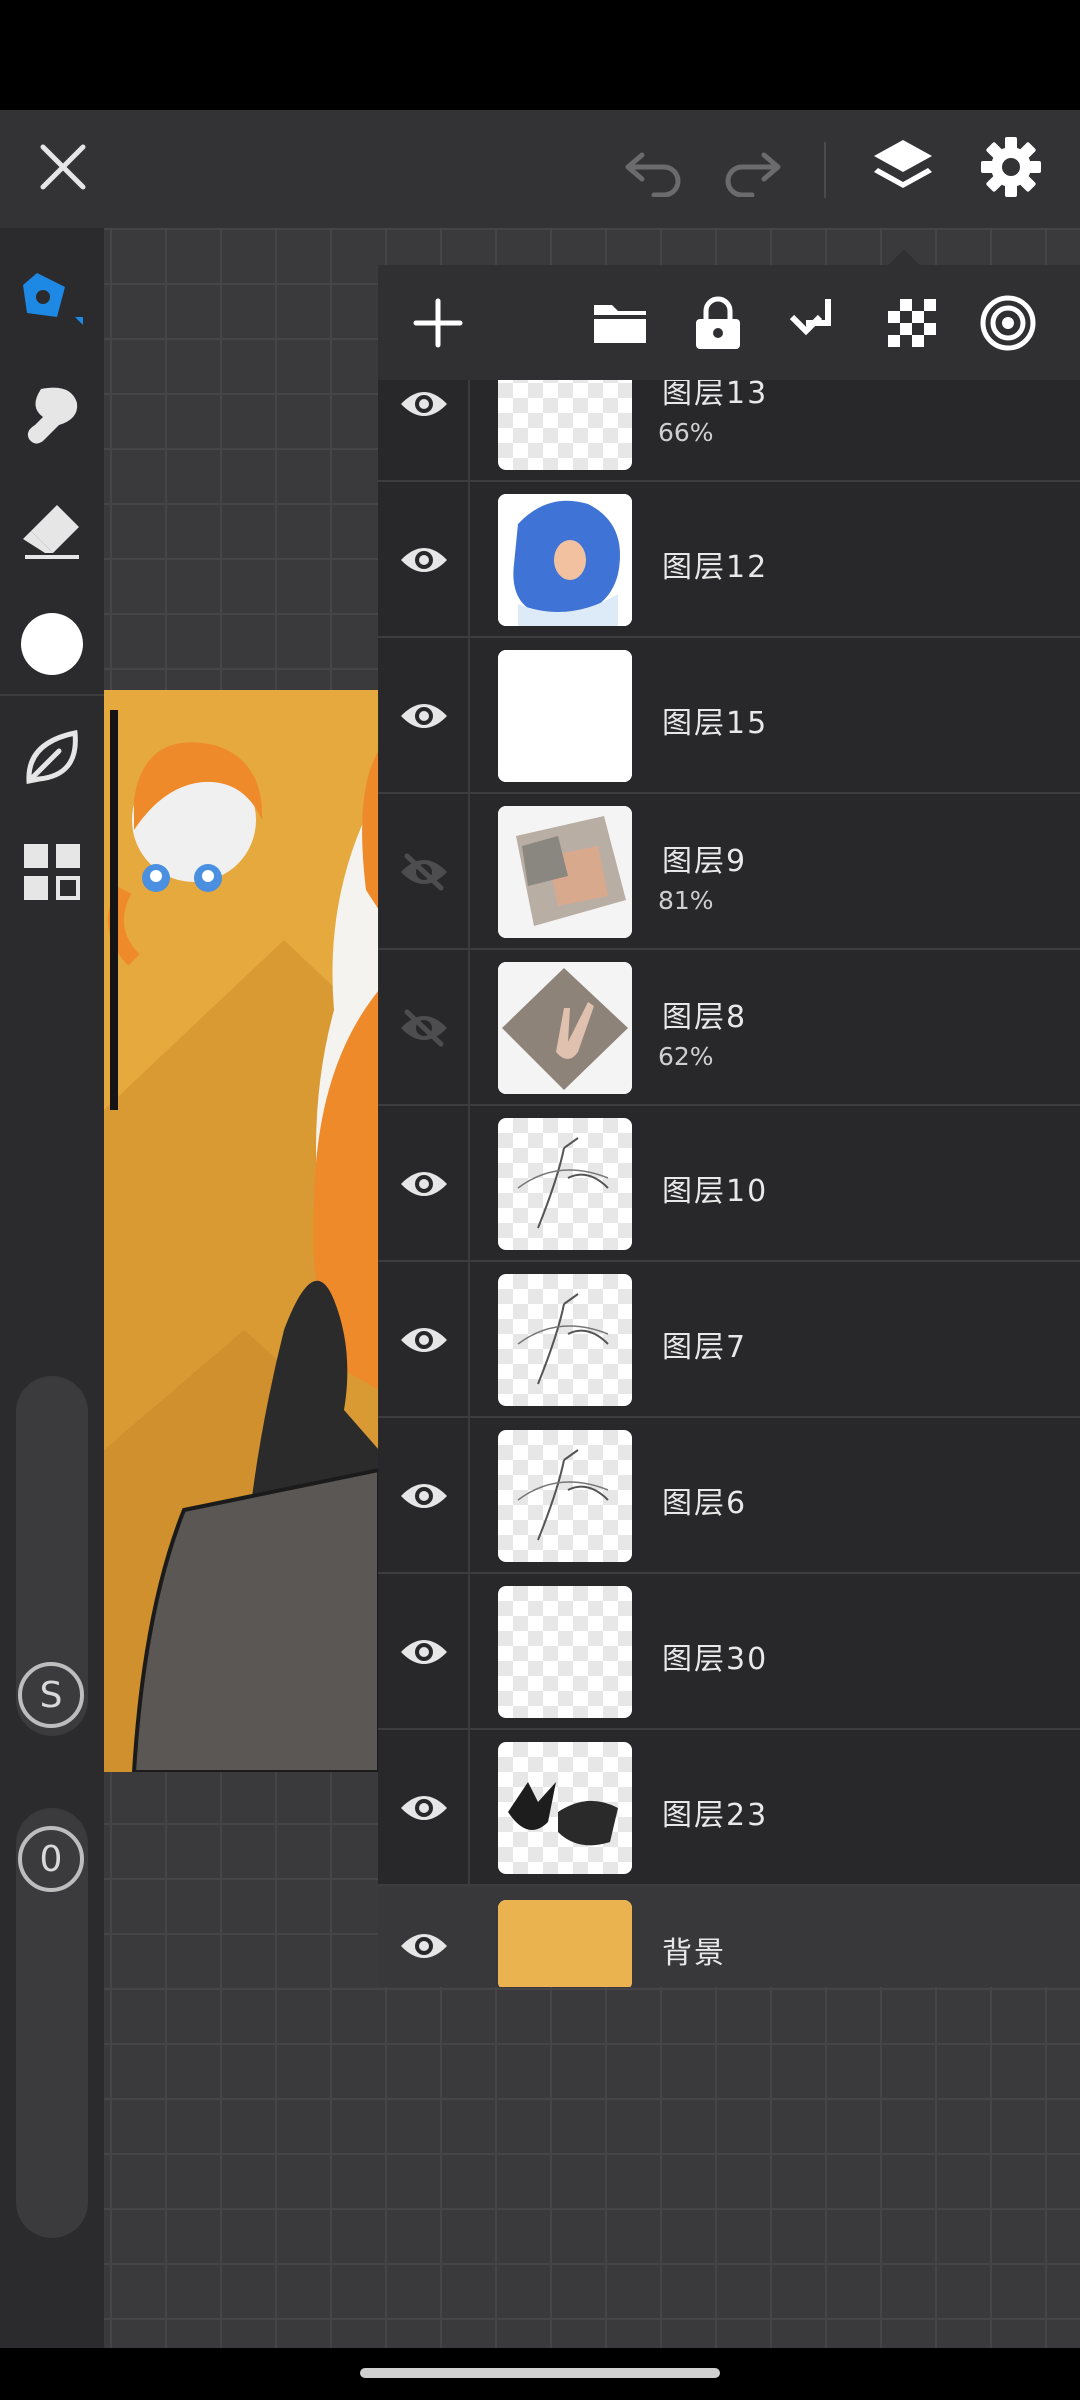 The image size is (1080, 2400). Describe the element at coordinates (540, 55) in the screenshot. I see `status-bar` at that location.